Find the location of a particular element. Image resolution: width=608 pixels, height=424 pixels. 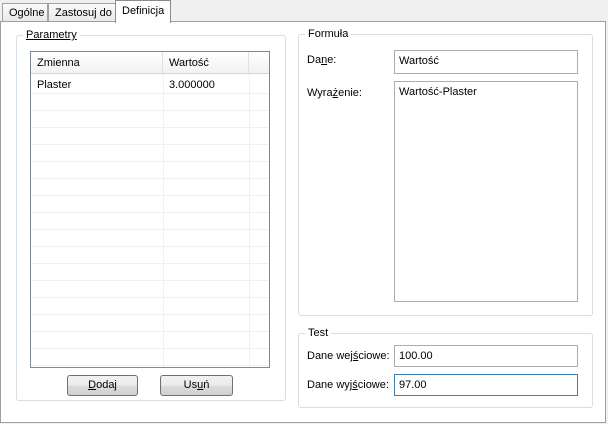

test-group-title: Test is located at coordinates (318, 333).